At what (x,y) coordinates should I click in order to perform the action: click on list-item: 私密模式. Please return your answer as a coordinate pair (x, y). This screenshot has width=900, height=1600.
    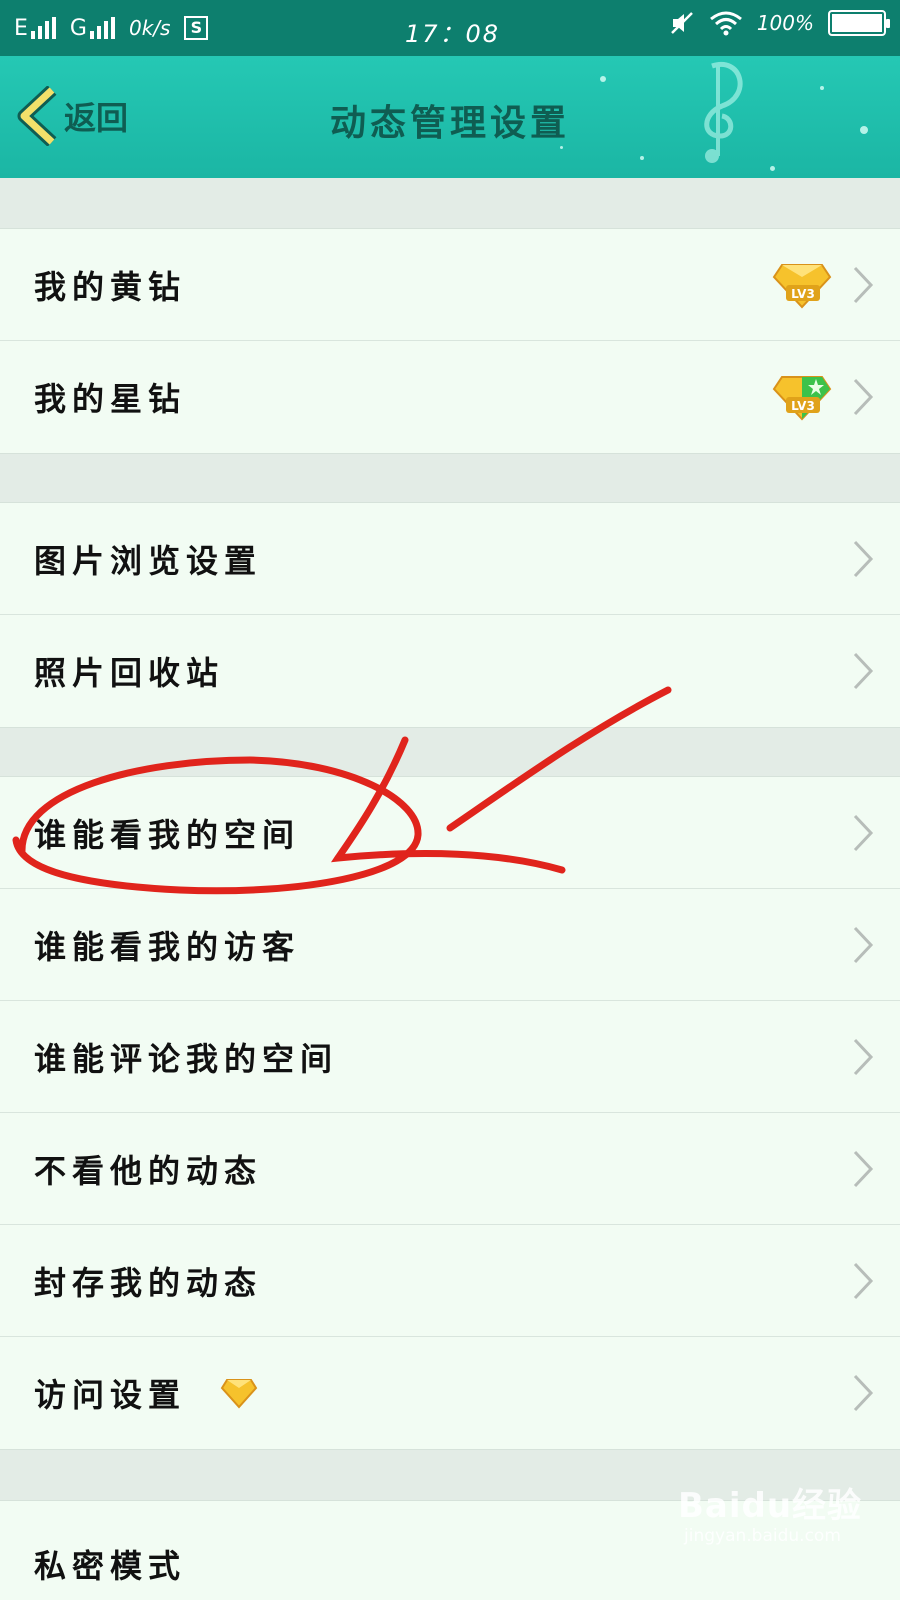
    Looking at the image, I should click on (450, 1550).